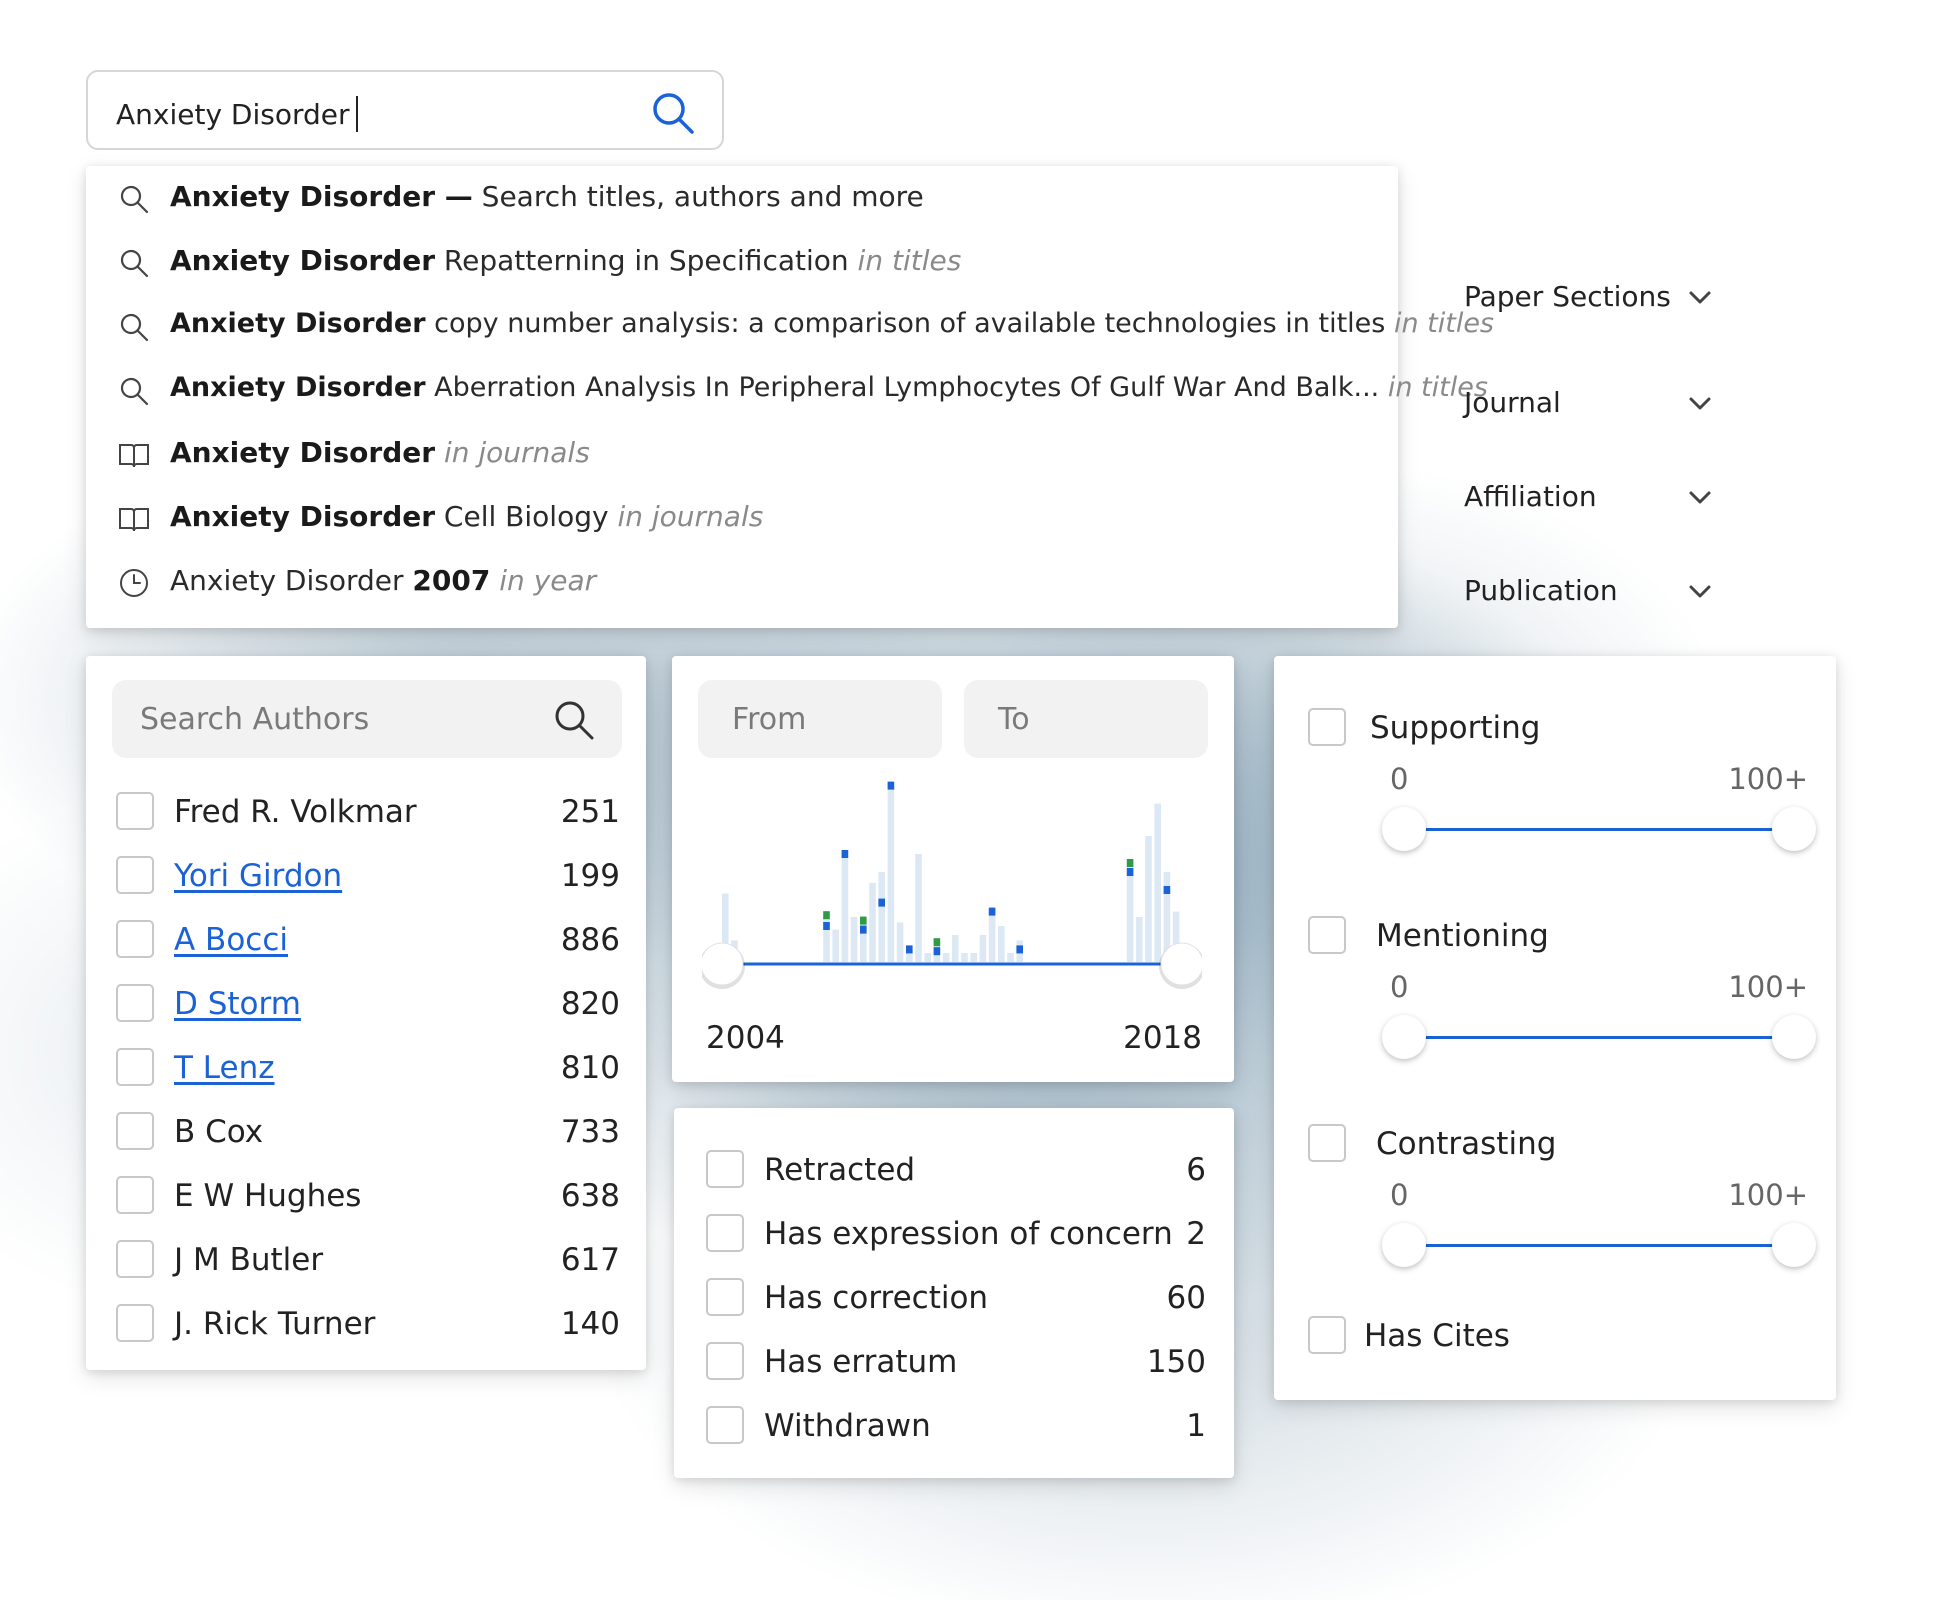 This screenshot has width=1960, height=1600. What do you see at coordinates (1181, 964) in the screenshot?
I see `year-slider-max-handle` at bounding box center [1181, 964].